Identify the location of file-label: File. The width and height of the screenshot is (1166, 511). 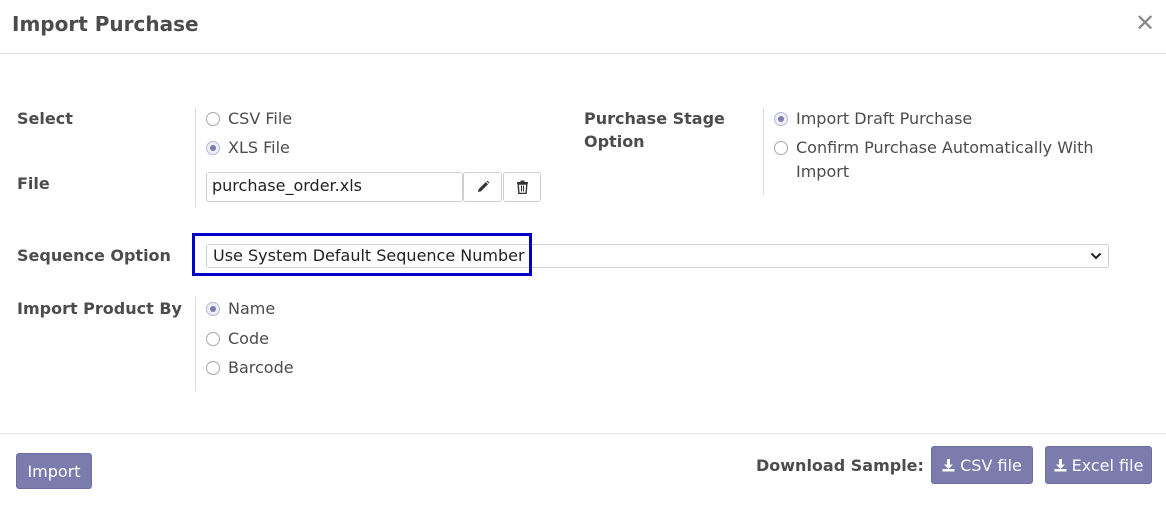
(33, 183).